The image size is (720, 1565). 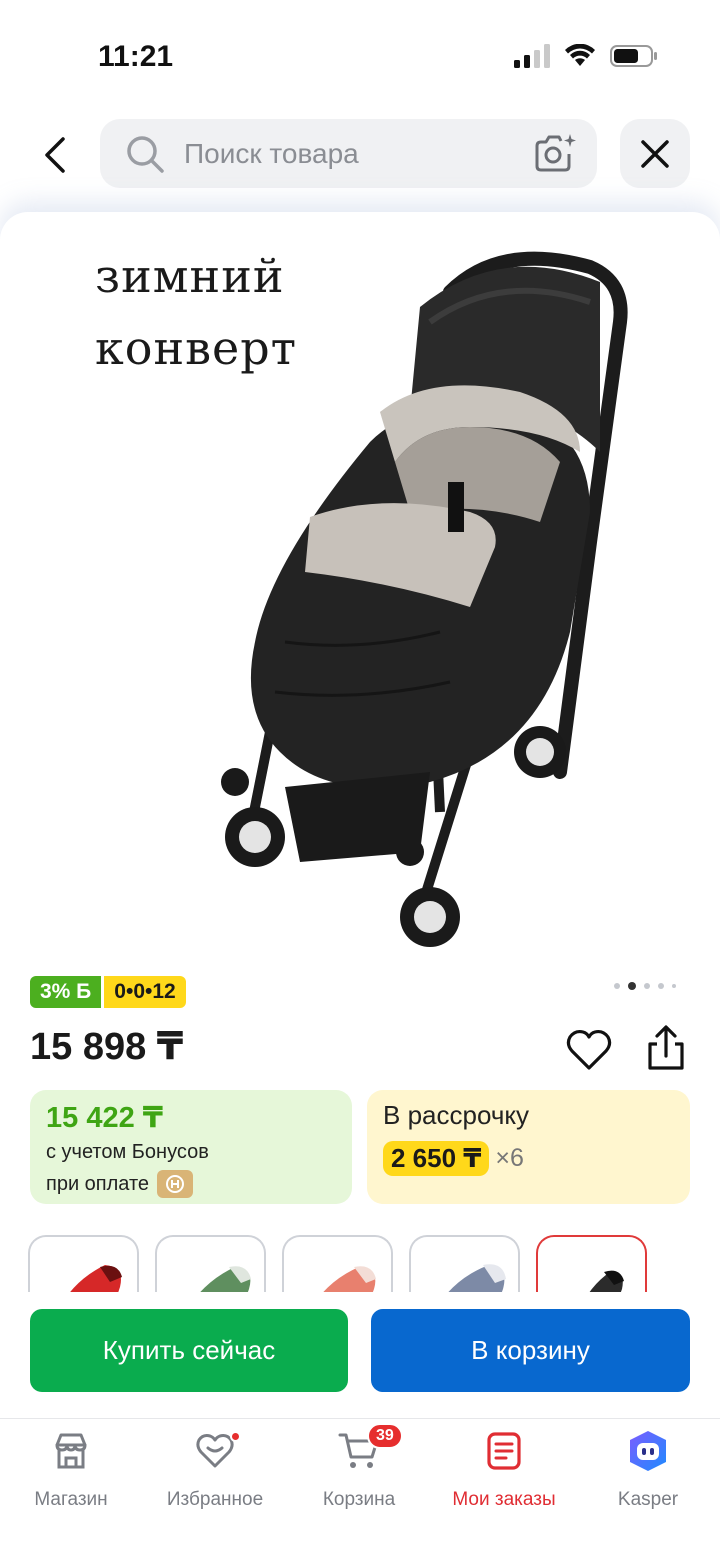 What do you see at coordinates (145, 992) in the screenshot?
I see `installment-badge: 0•0•12` at bounding box center [145, 992].